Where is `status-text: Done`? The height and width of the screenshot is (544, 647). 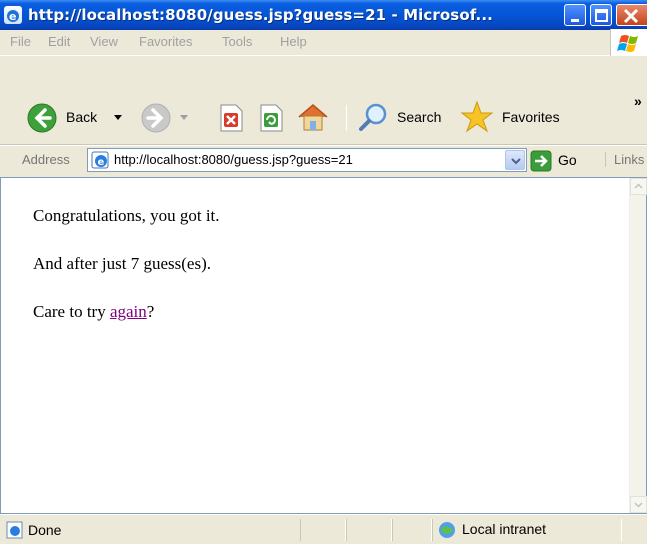 status-text: Done is located at coordinates (45, 530).